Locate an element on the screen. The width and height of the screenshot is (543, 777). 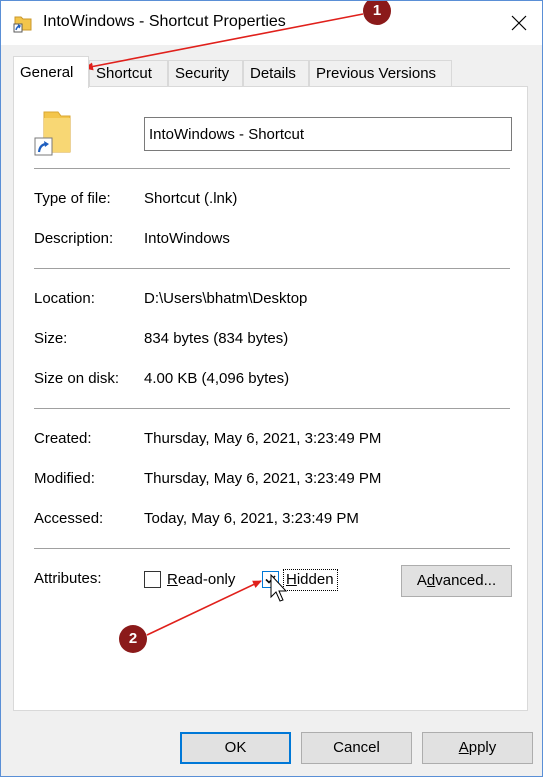
size-on-disk-value: 4.00 KB (4,096 bytes) is located at coordinates (217, 378).